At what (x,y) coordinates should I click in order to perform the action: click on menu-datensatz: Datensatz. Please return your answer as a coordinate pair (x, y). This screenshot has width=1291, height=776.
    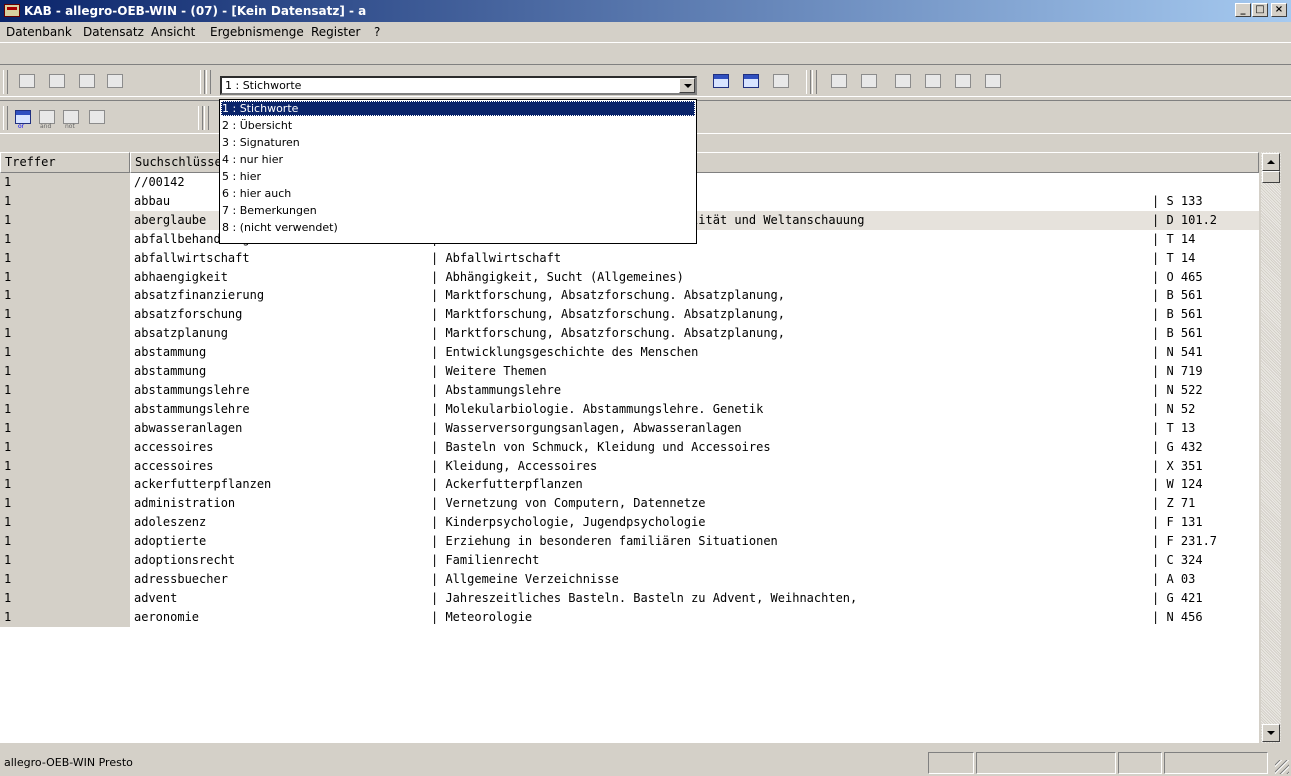
    Looking at the image, I should click on (113, 32).